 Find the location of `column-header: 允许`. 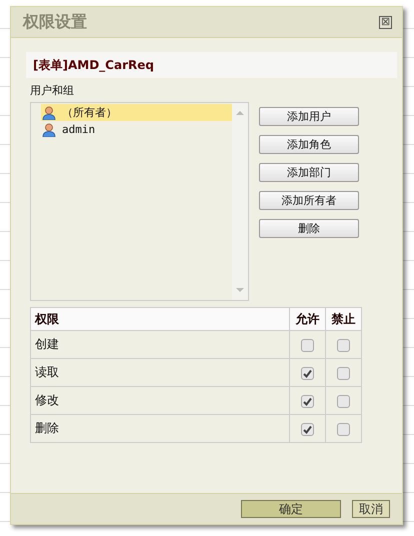

column-header: 允许 is located at coordinates (308, 319).